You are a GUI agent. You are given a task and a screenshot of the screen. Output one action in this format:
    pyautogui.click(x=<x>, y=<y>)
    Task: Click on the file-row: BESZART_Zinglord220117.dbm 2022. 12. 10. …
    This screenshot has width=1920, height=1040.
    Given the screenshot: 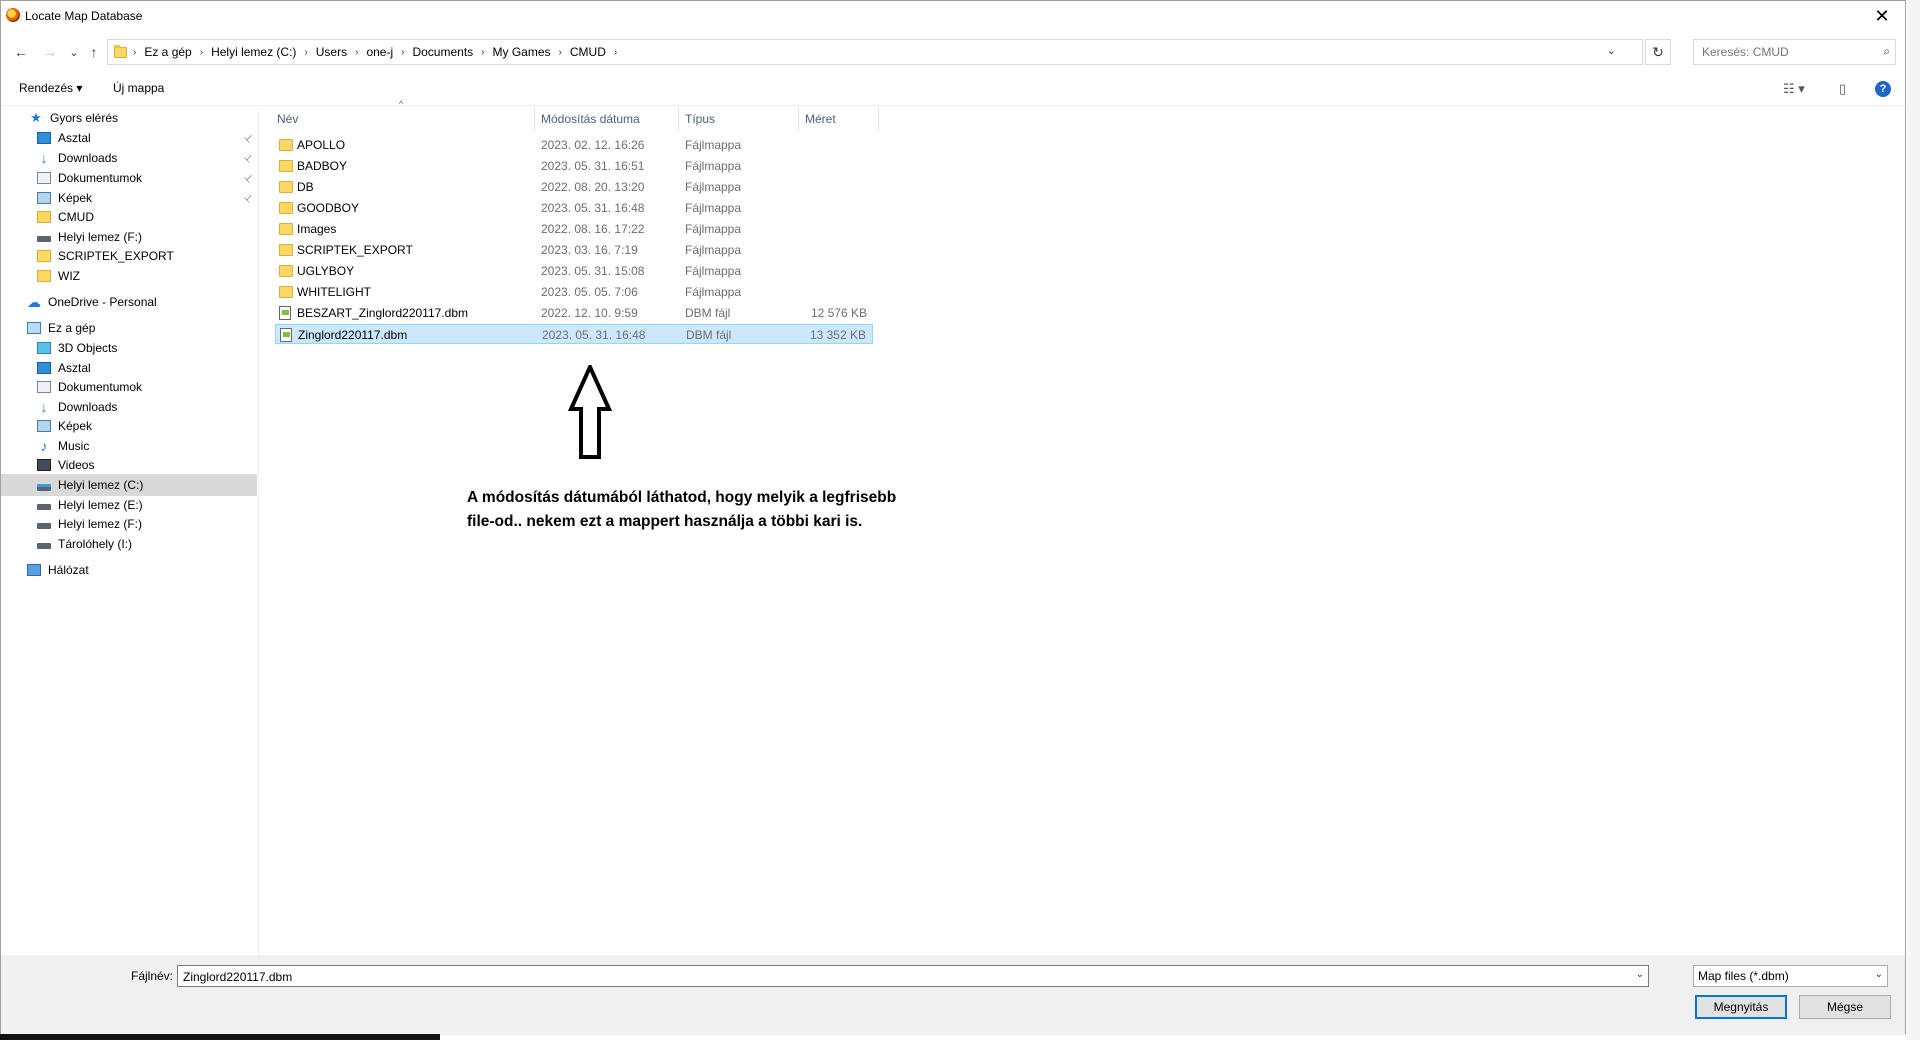 What is the action you would take?
    pyautogui.click(x=574, y=313)
    